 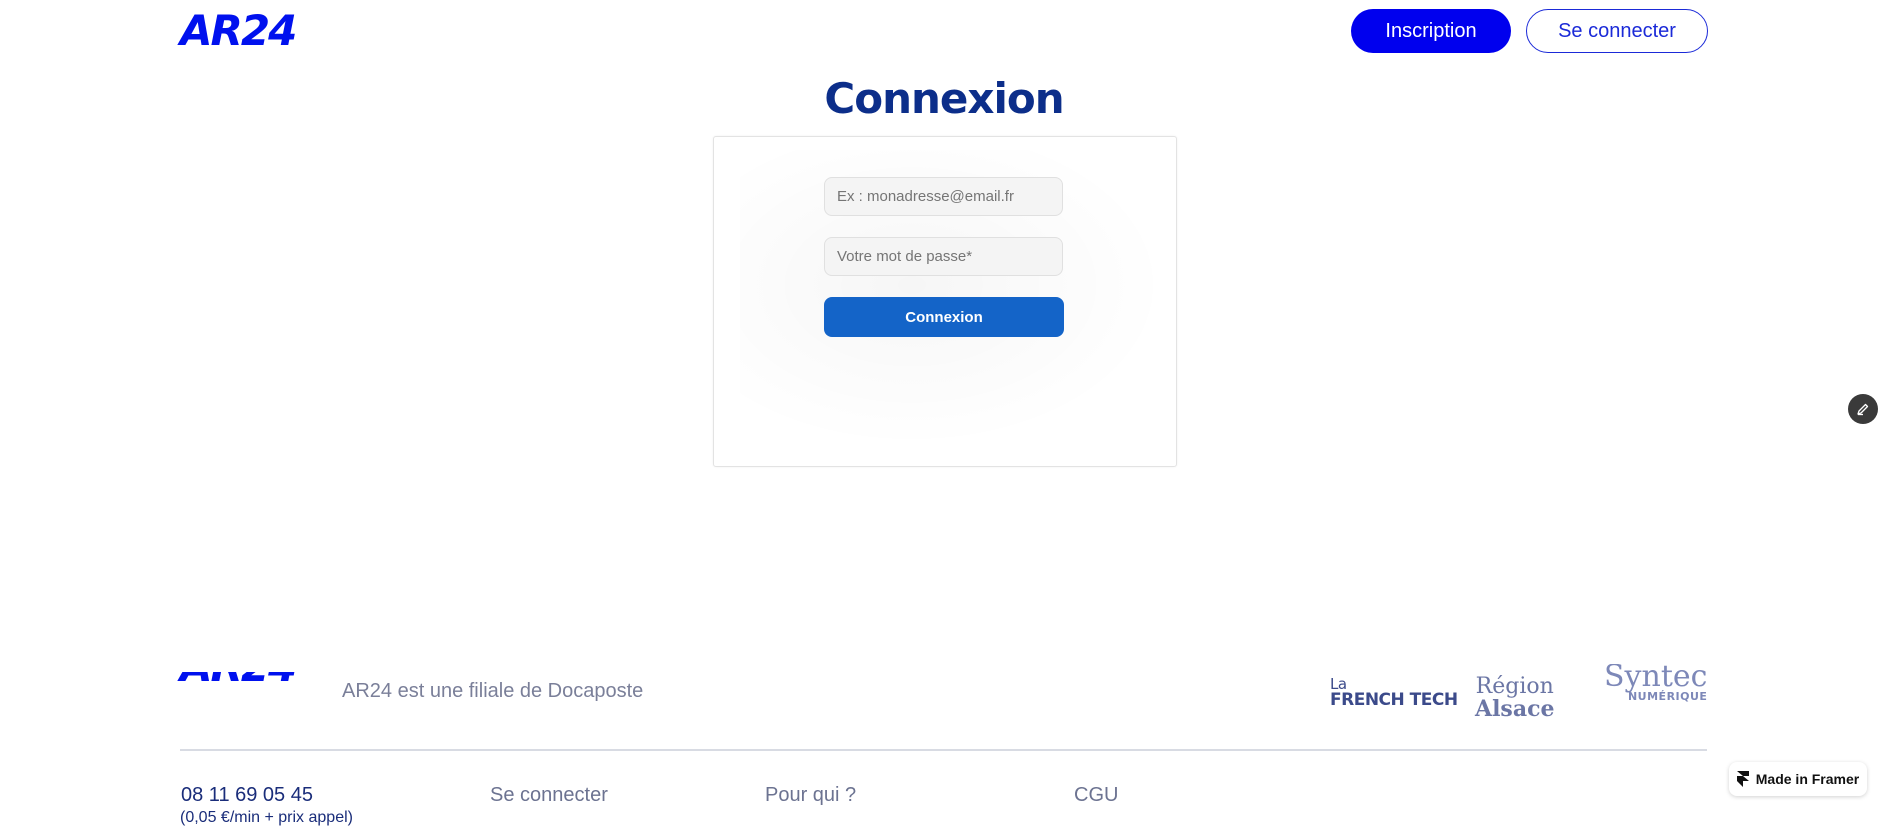 I want to click on partner-french-tech-logo: La FRENCH TECH, so click(x=1394, y=693).